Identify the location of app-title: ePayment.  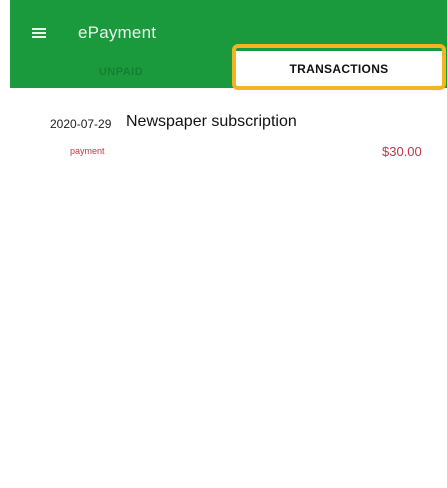
(117, 32).